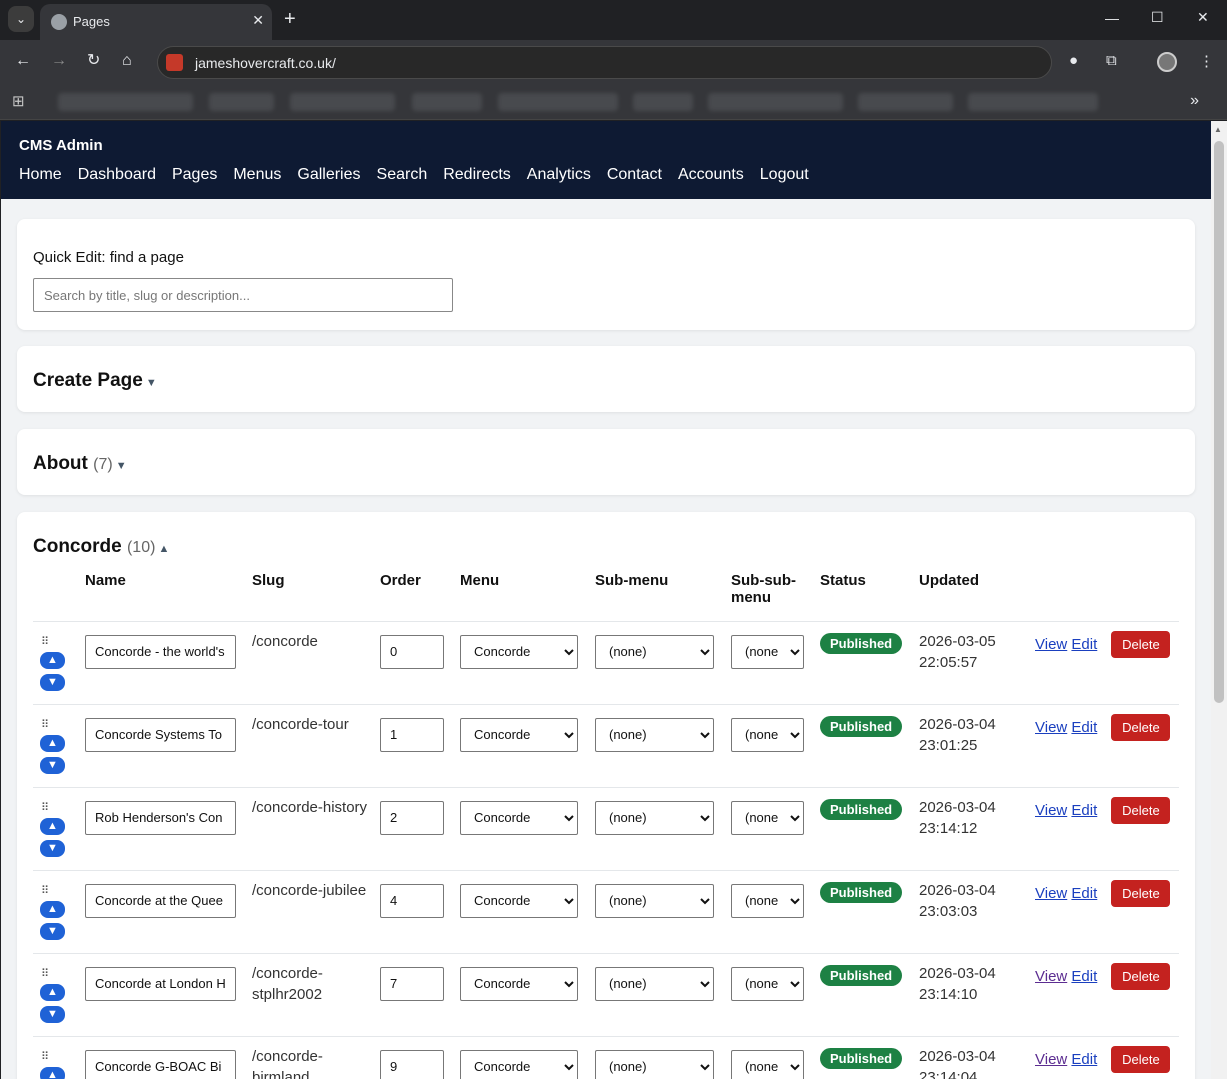 This screenshot has height=1079, width=1227. I want to click on nav-home: Home, so click(40, 175).